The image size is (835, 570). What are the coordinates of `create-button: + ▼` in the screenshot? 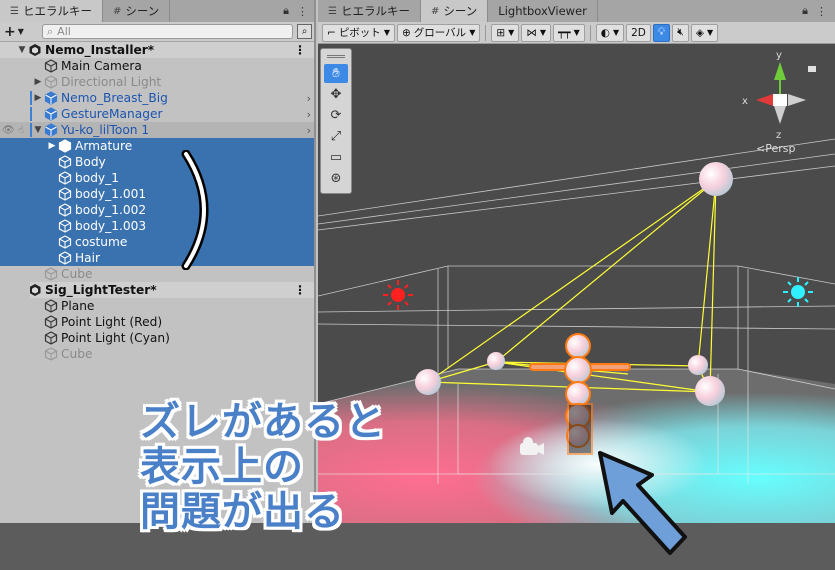 It's located at (21, 32).